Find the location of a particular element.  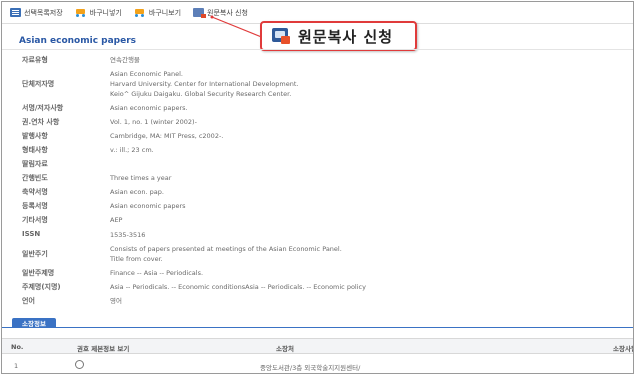

field-line: Asian economic papers. is located at coordinates (149, 108).